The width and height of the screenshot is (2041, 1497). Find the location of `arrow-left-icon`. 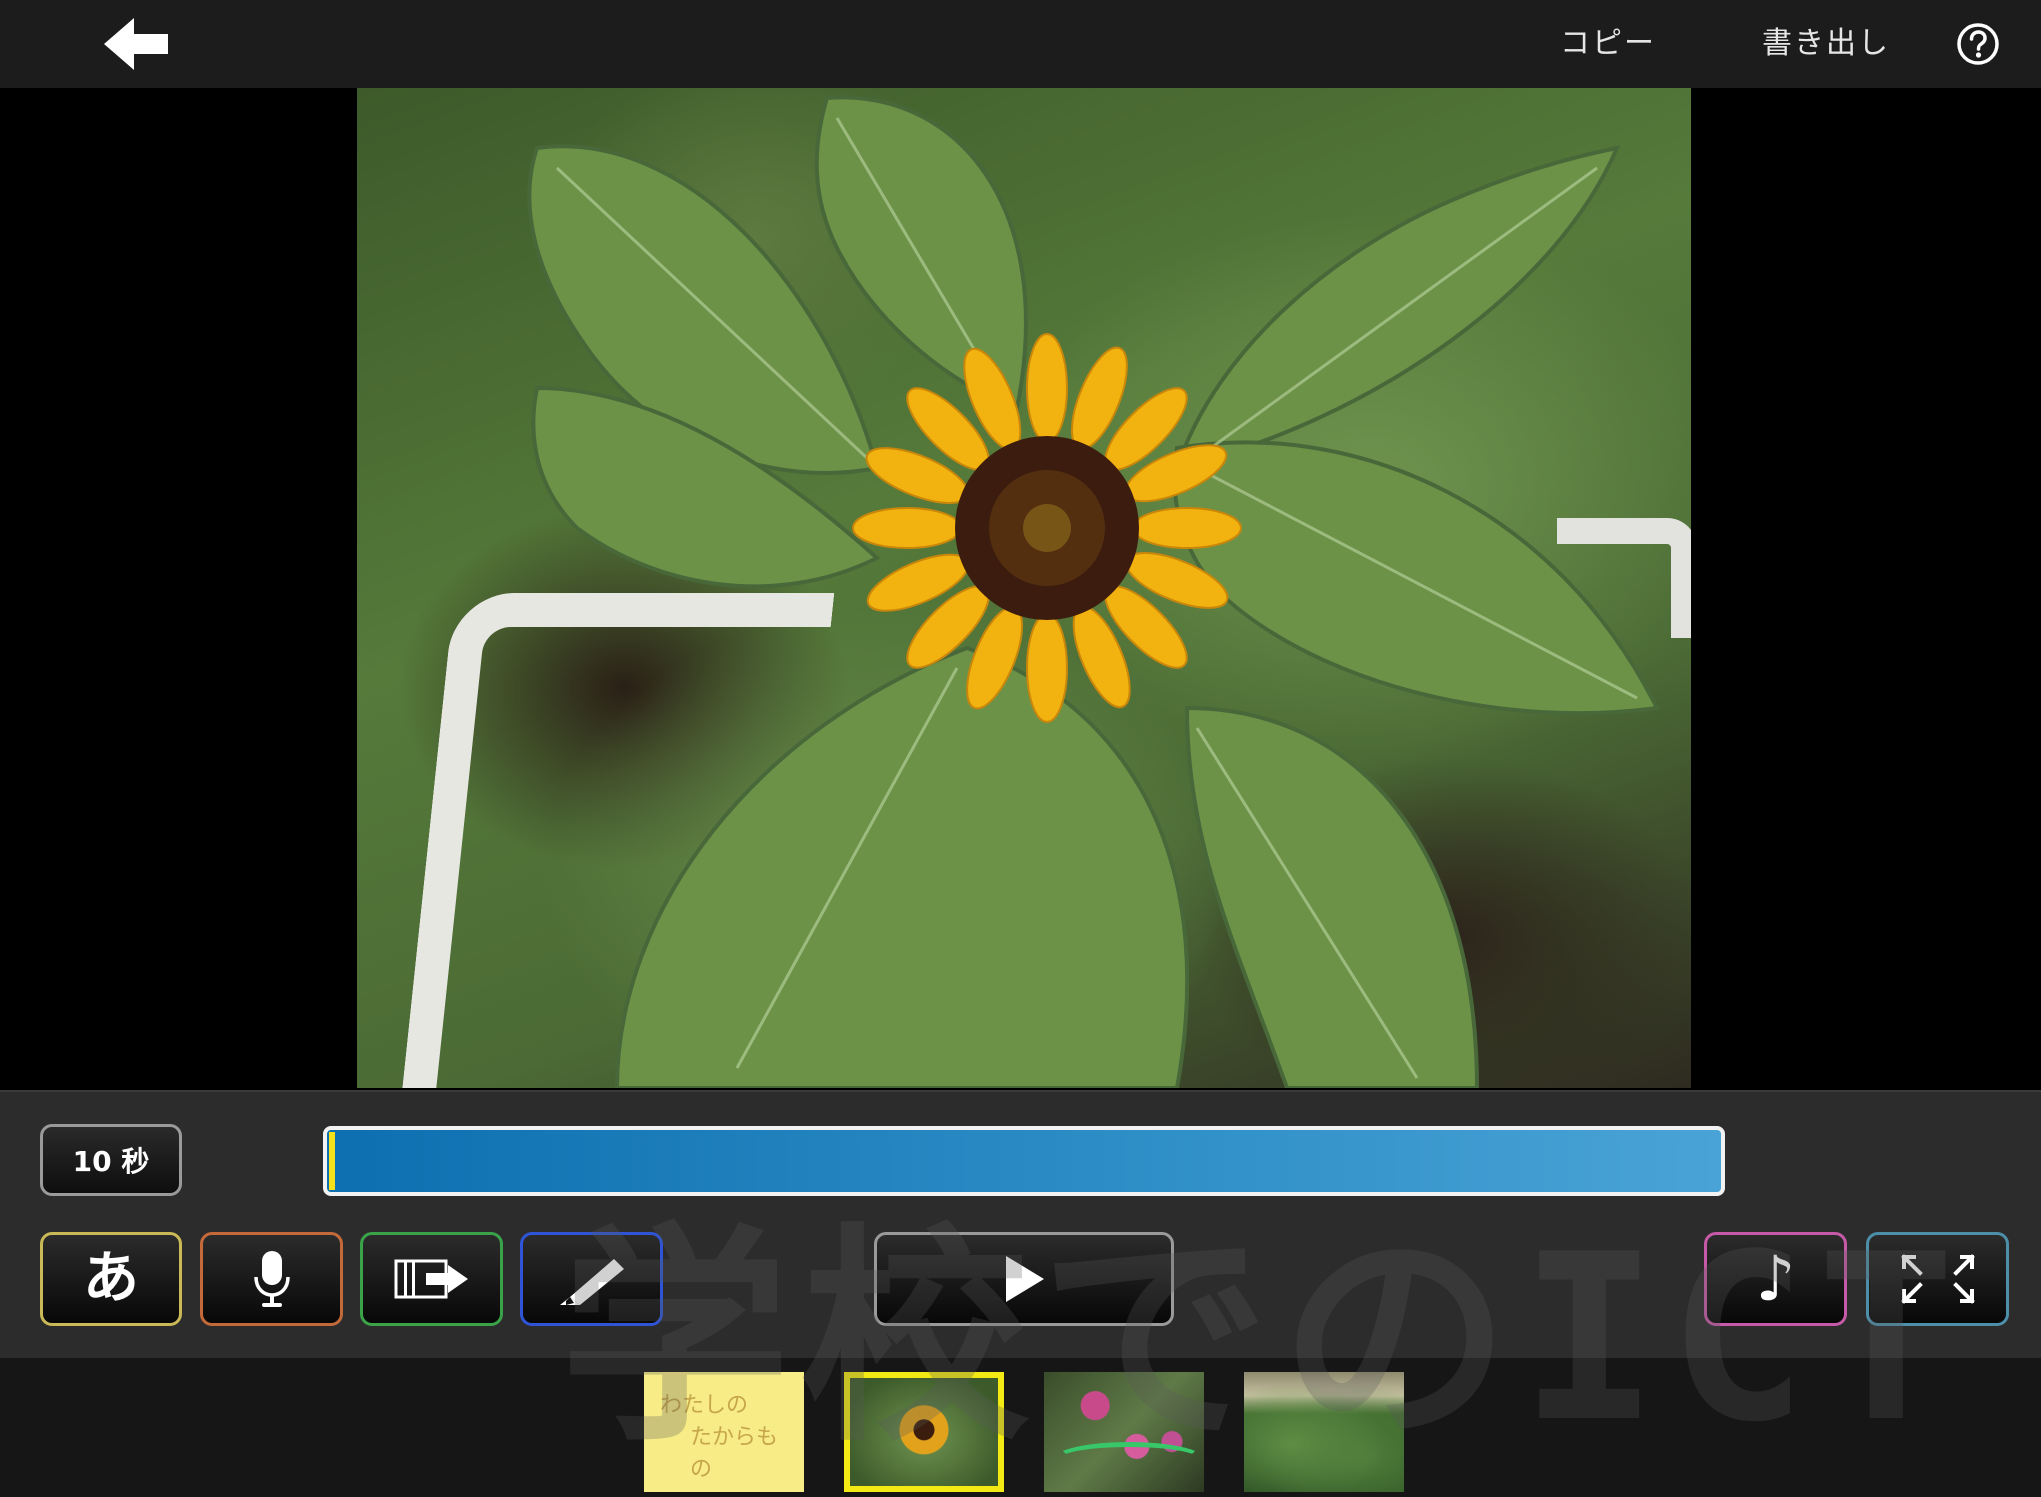

arrow-left-icon is located at coordinates (136, 44).